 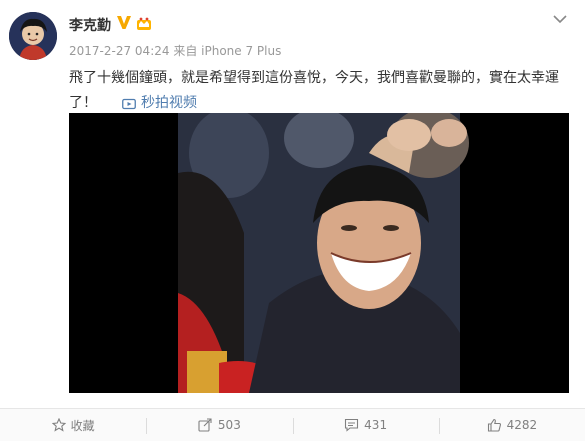 What do you see at coordinates (205, 425) in the screenshot?
I see `repost-icon` at bounding box center [205, 425].